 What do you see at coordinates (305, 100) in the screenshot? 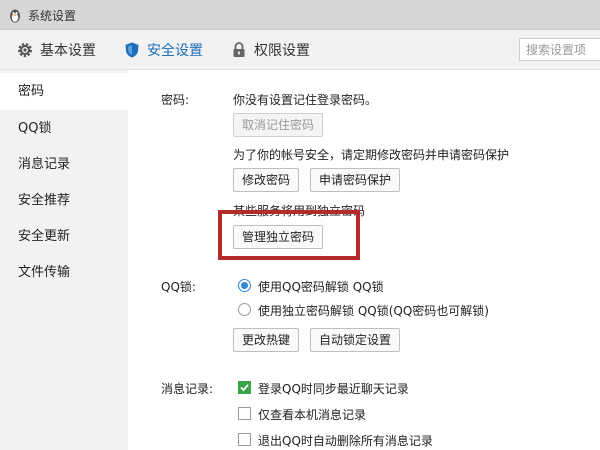
I see `password-status-text: 你没有设置记住登录密码。` at bounding box center [305, 100].